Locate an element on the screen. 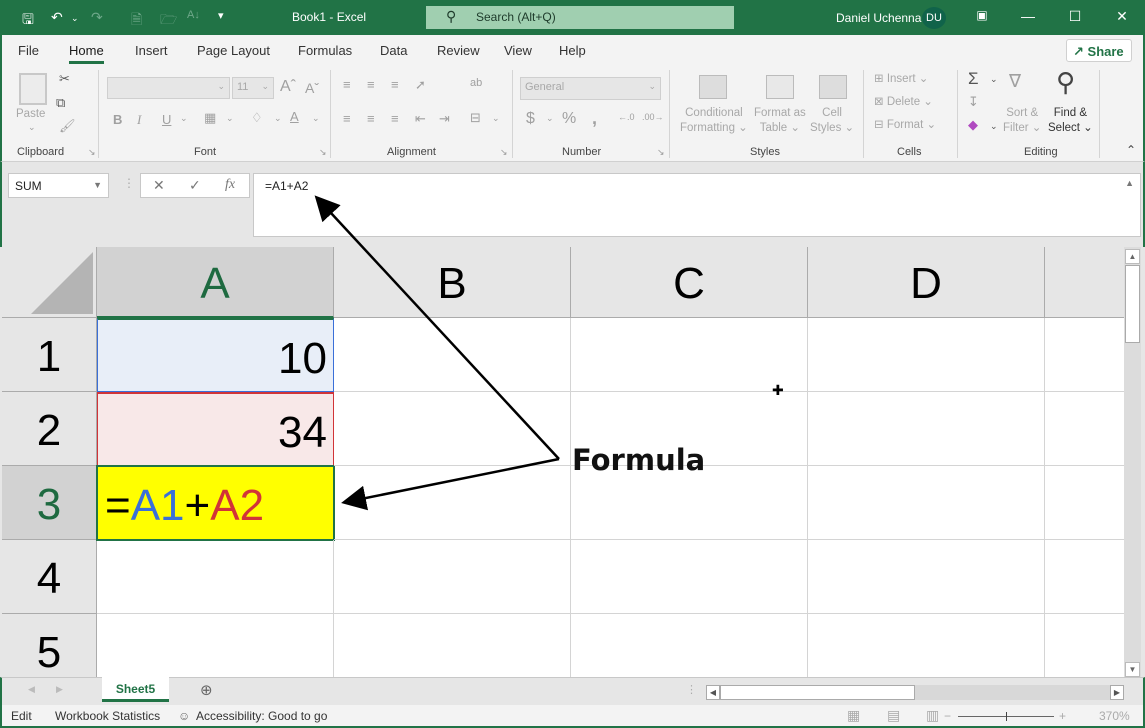 This screenshot has height=728, width=1145. fill-icon: ↧ is located at coordinates (973, 102).